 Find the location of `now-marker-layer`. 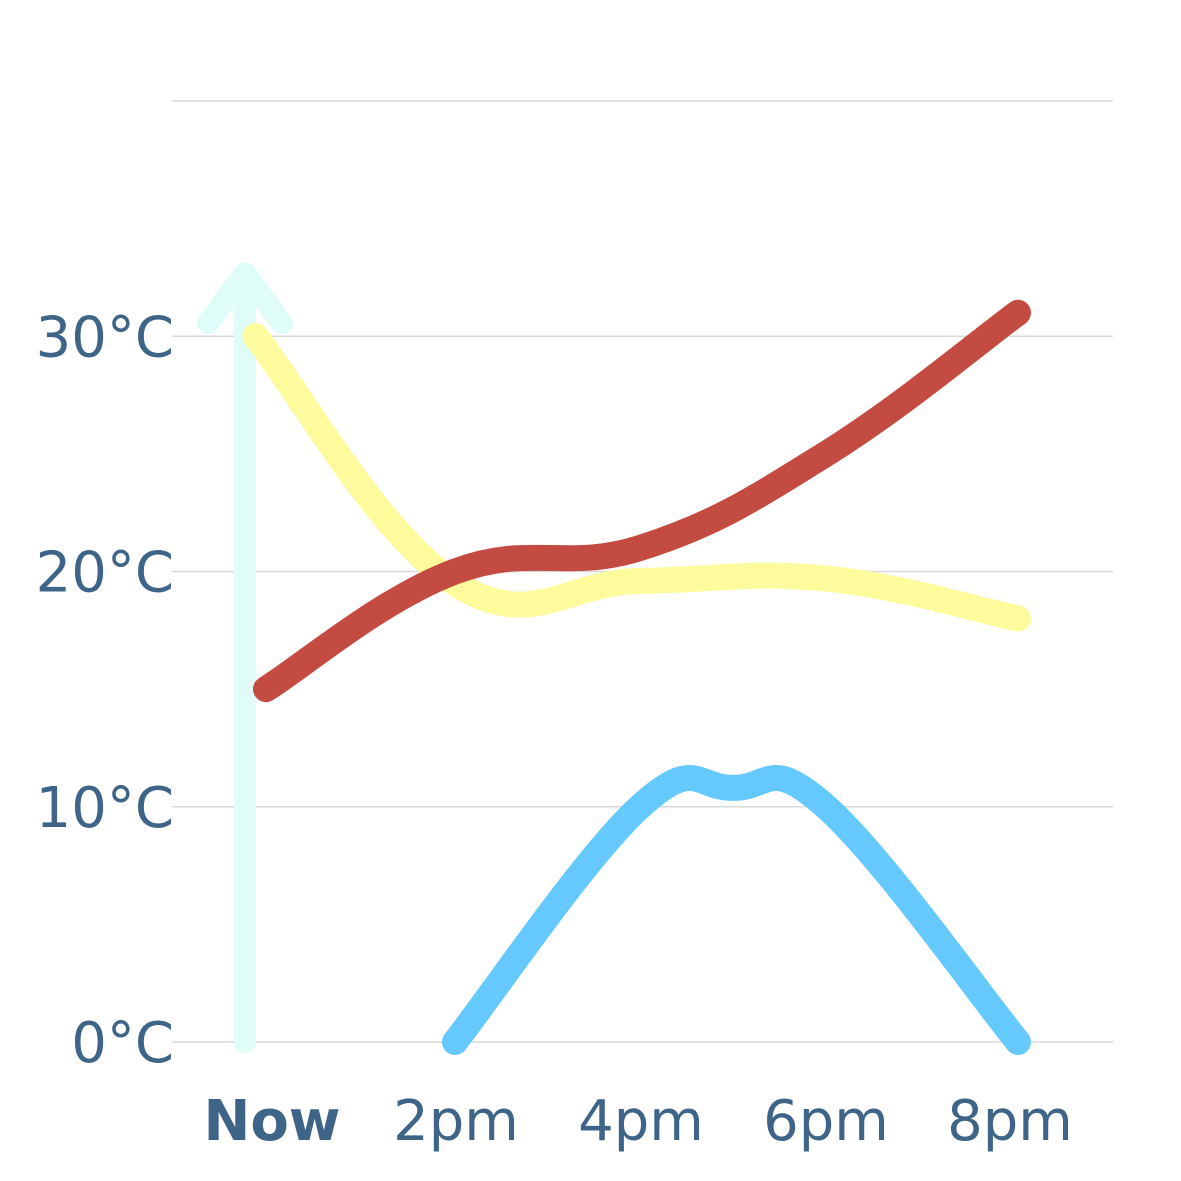

now-marker-layer is located at coordinates (245, 657).